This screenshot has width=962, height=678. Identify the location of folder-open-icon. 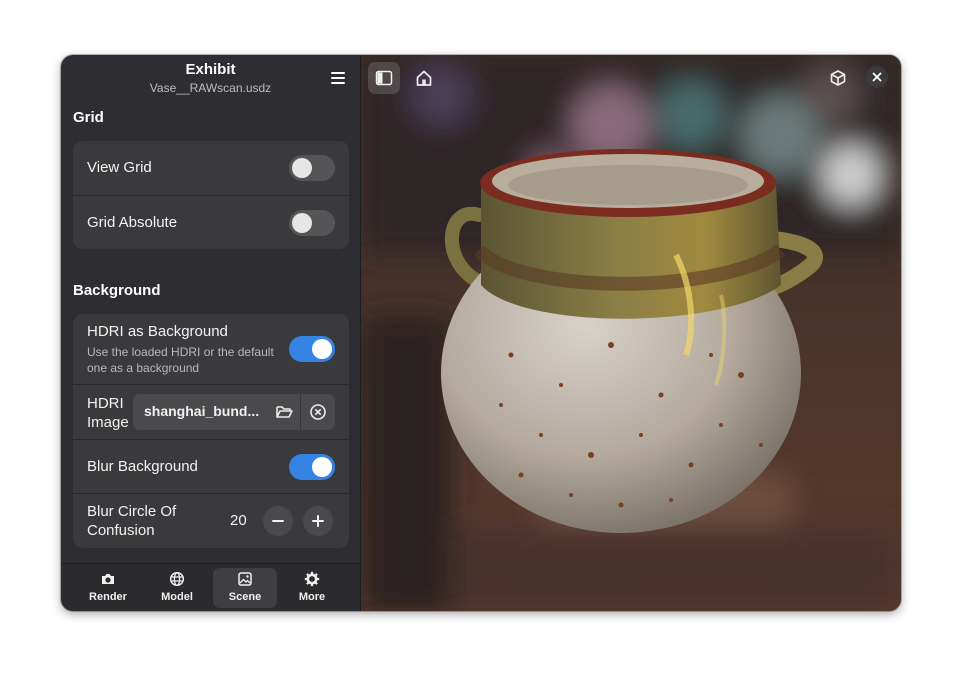
(284, 412).